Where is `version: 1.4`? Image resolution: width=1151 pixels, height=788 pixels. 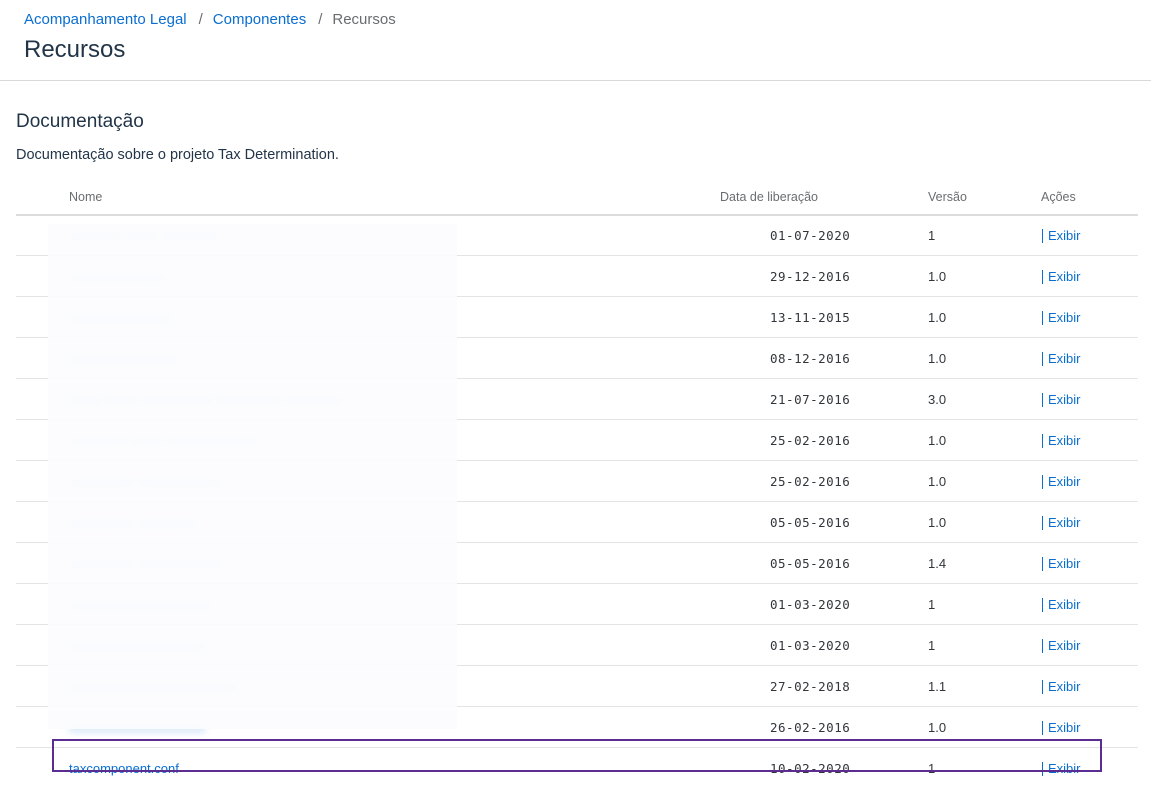
version: 1.4 is located at coordinates (937, 563).